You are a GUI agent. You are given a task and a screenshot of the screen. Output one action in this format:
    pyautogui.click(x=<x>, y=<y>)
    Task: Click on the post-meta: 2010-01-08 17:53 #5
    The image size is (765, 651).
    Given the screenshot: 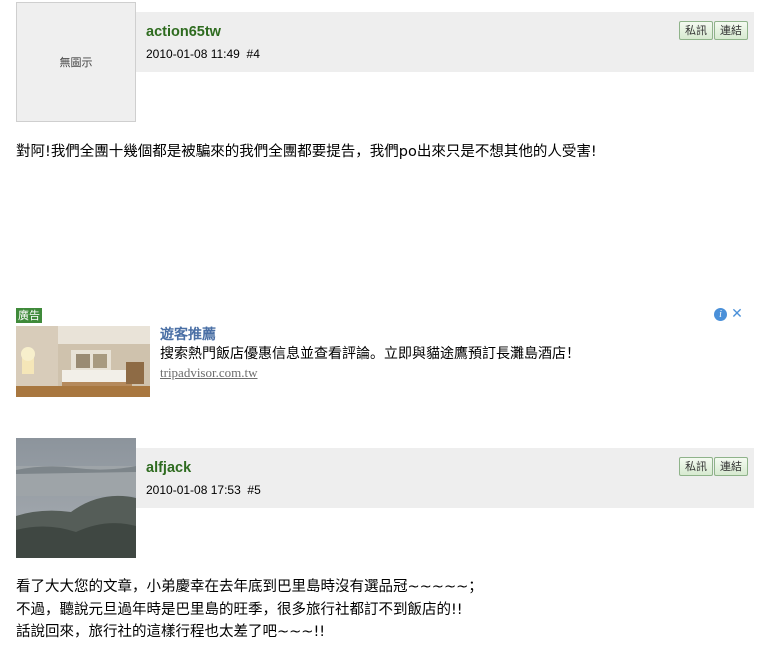 What is the action you would take?
    pyautogui.click(x=203, y=490)
    